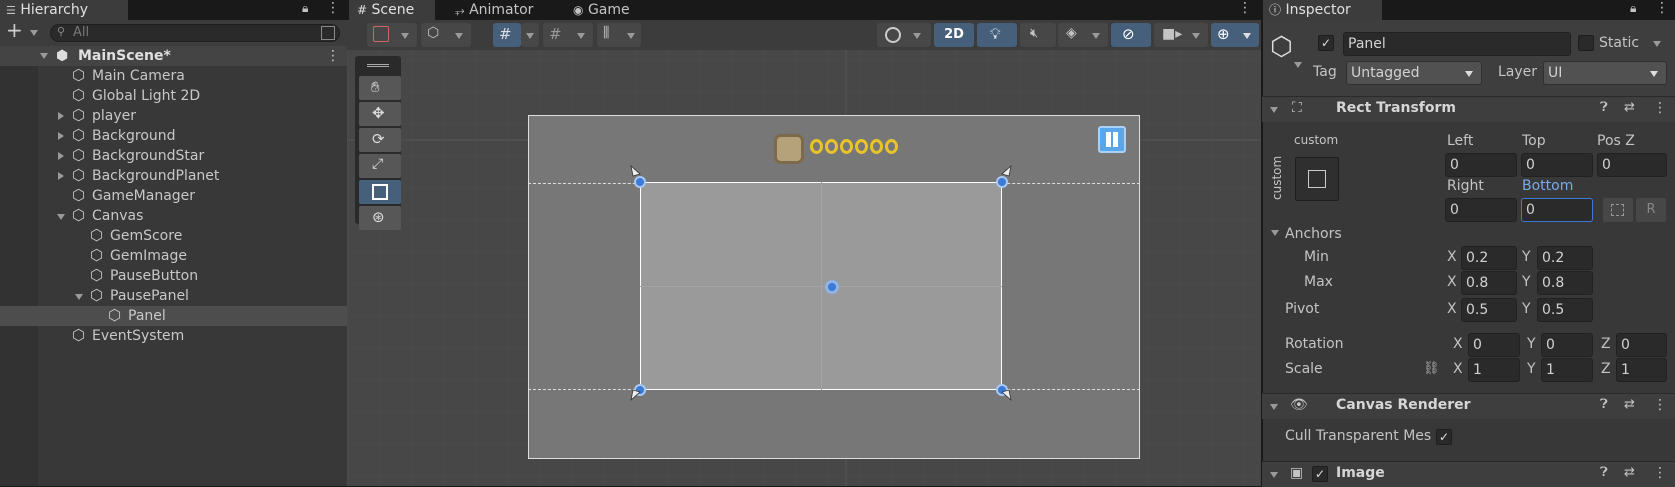  I want to click on move-tool-button: ✥, so click(380, 114).